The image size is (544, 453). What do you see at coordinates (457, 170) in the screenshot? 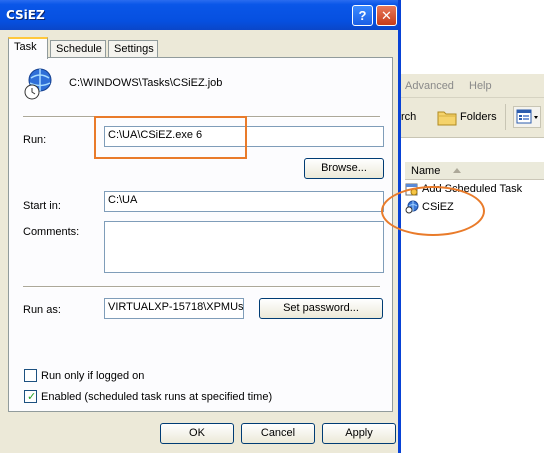
I see `sort-arrow-icon` at bounding box center [457, 170].